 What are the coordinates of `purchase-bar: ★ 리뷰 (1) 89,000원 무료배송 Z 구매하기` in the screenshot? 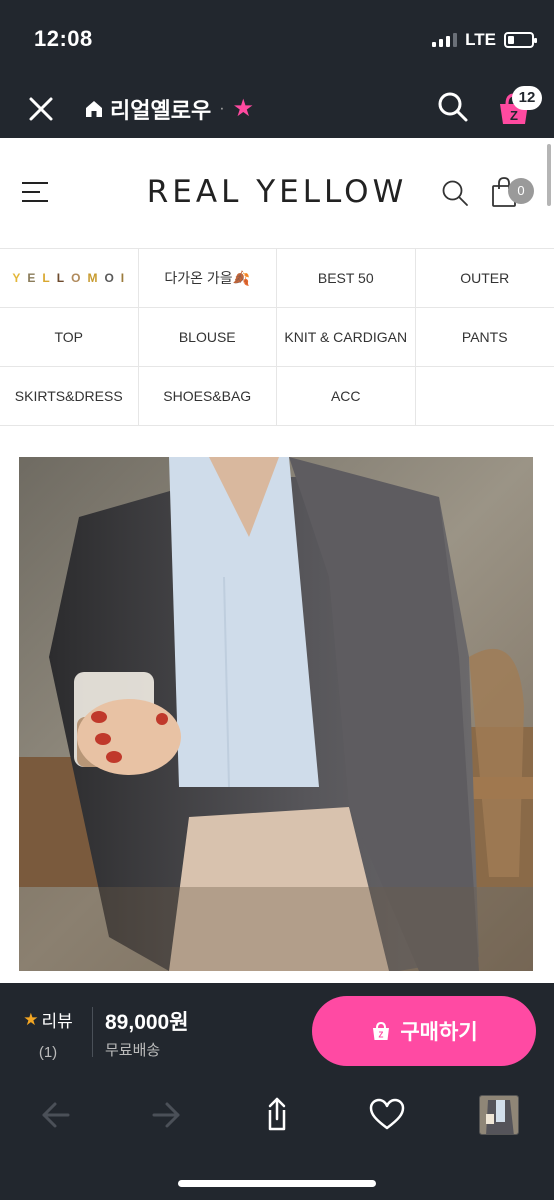 It's located at (277, 1031).